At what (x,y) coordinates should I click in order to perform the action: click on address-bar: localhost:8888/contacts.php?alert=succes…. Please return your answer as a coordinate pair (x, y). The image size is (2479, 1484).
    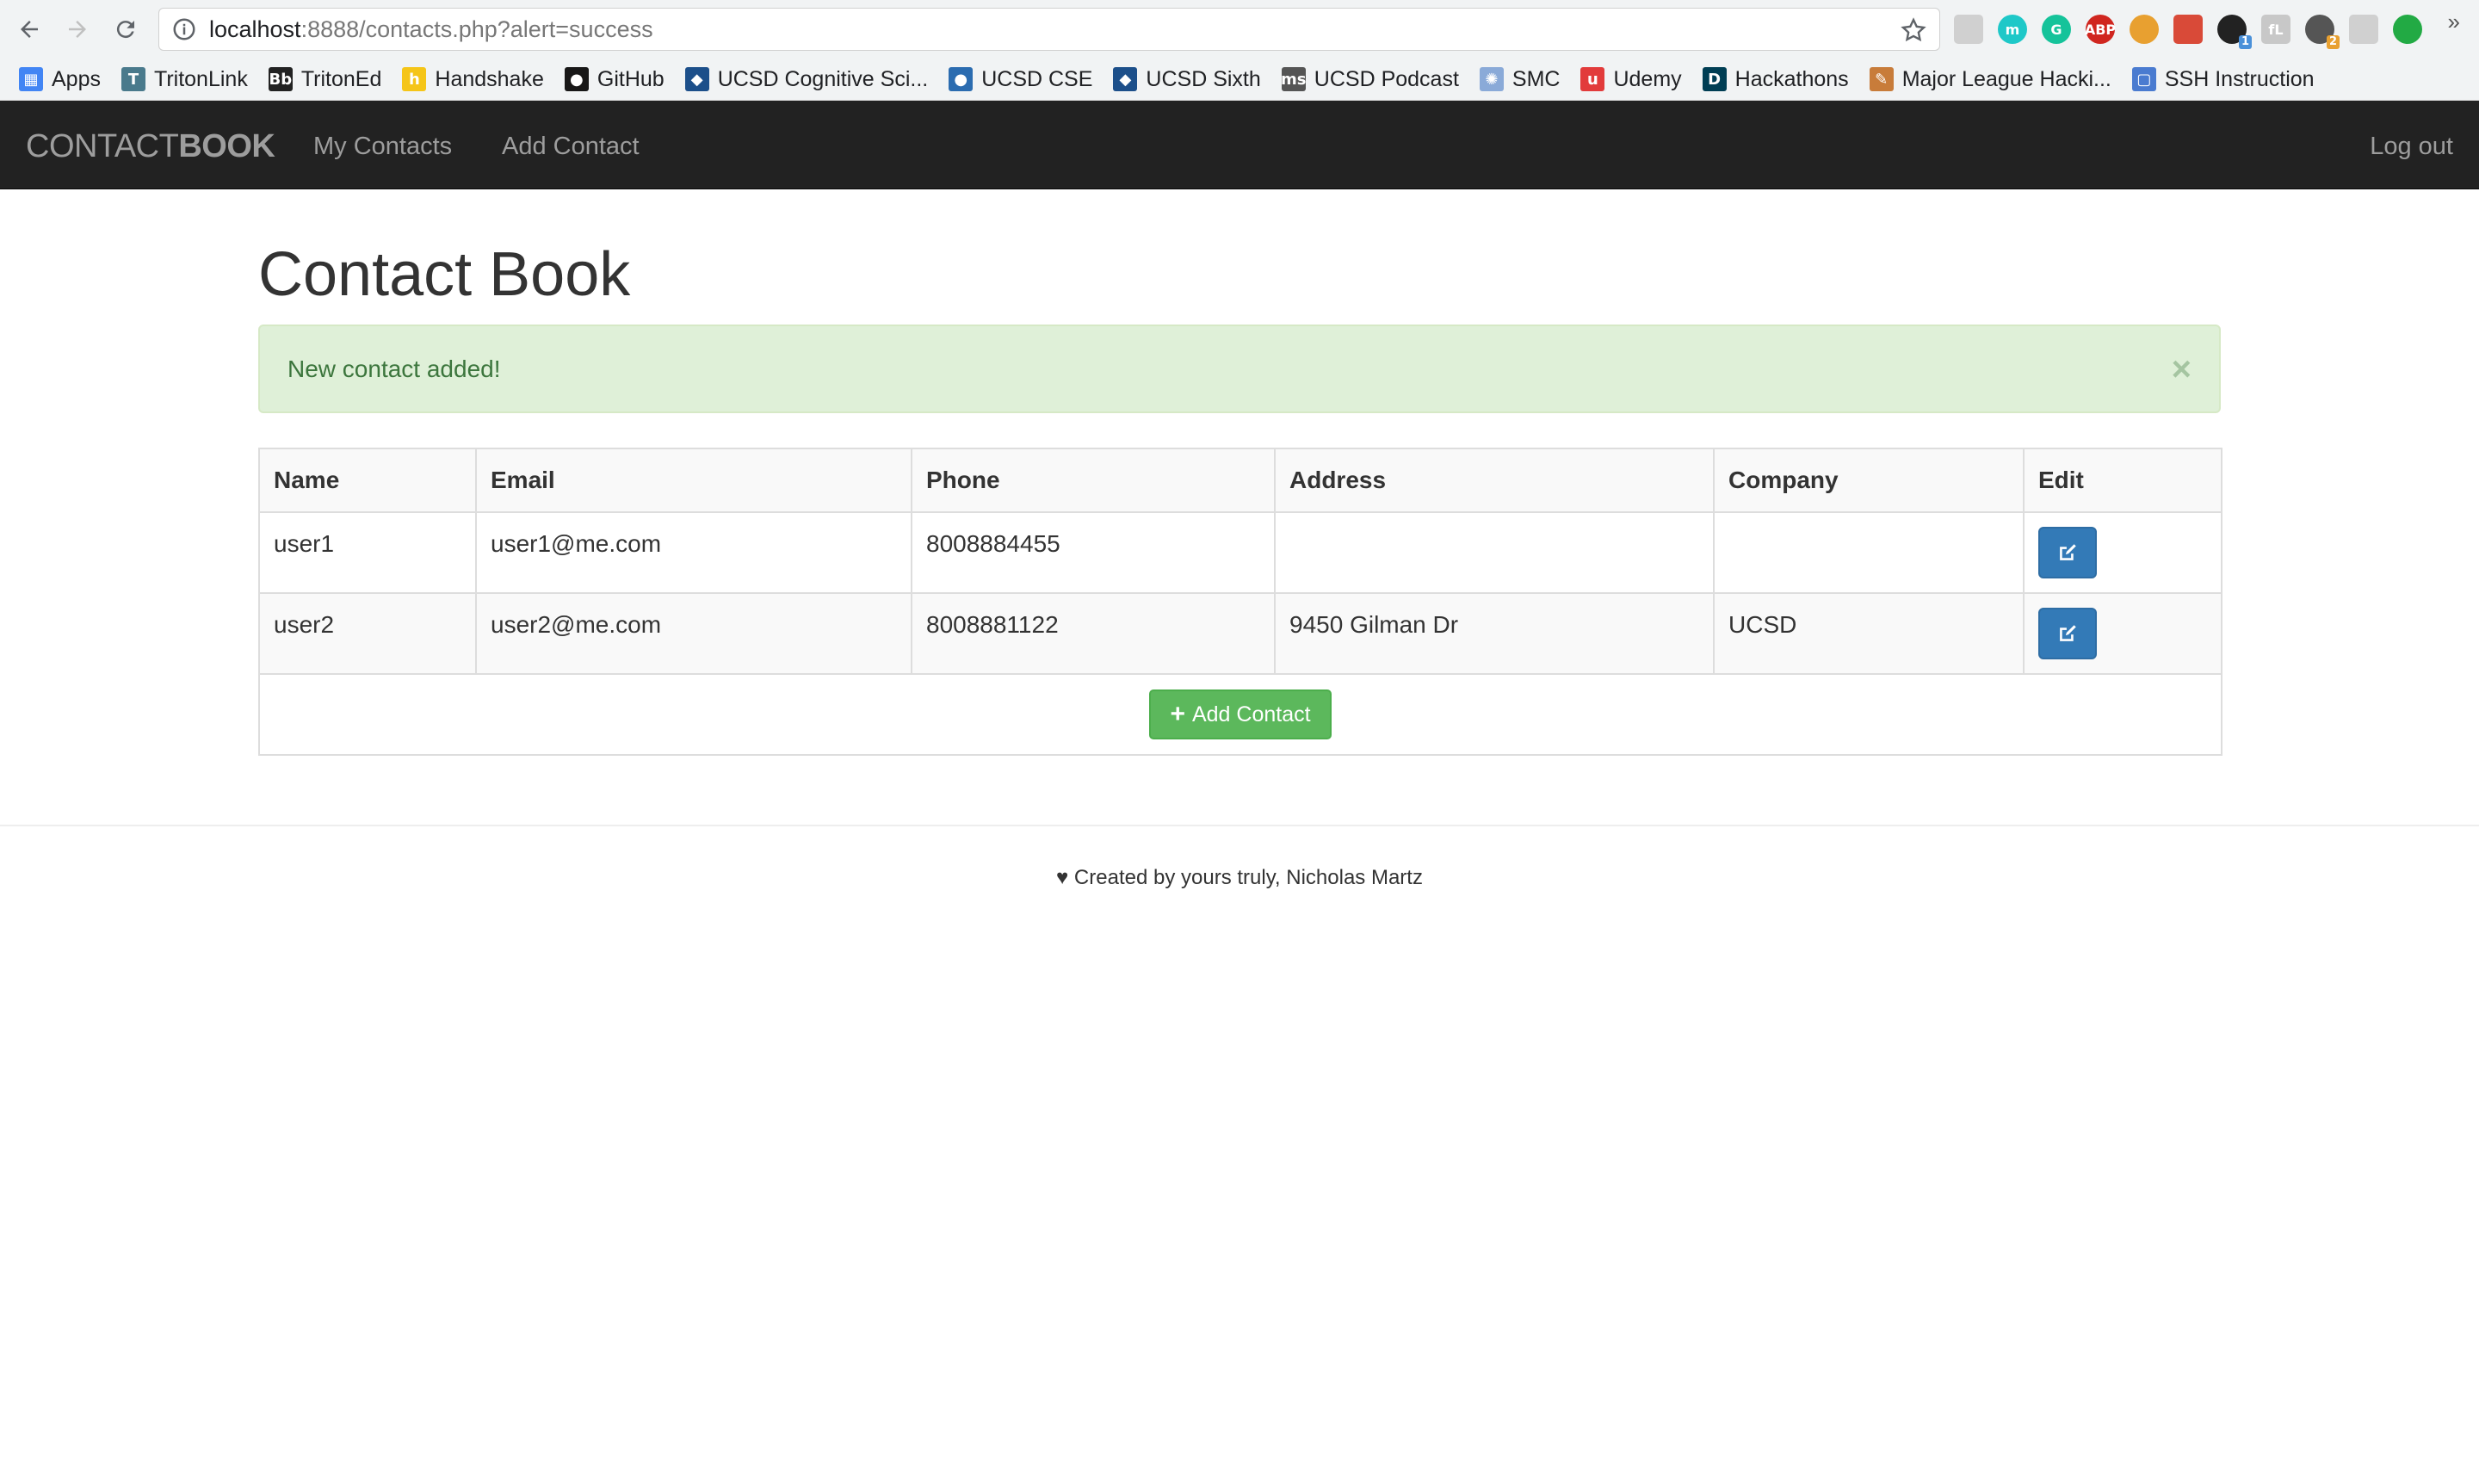
    Looking at the image, I should click on (1049, 29).